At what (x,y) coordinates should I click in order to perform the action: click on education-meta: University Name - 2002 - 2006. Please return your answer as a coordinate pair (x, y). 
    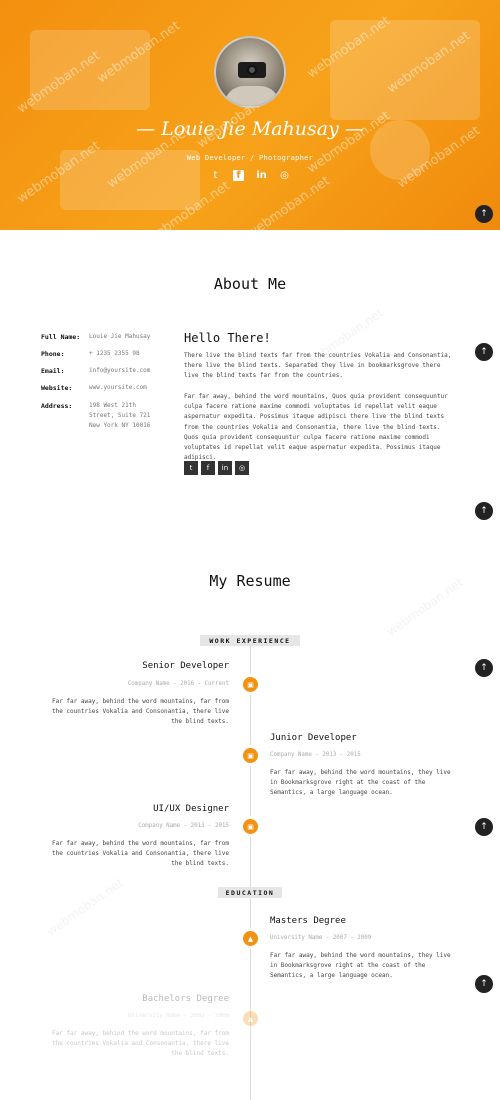
    Looking at the image, I should click on (178, 1016).